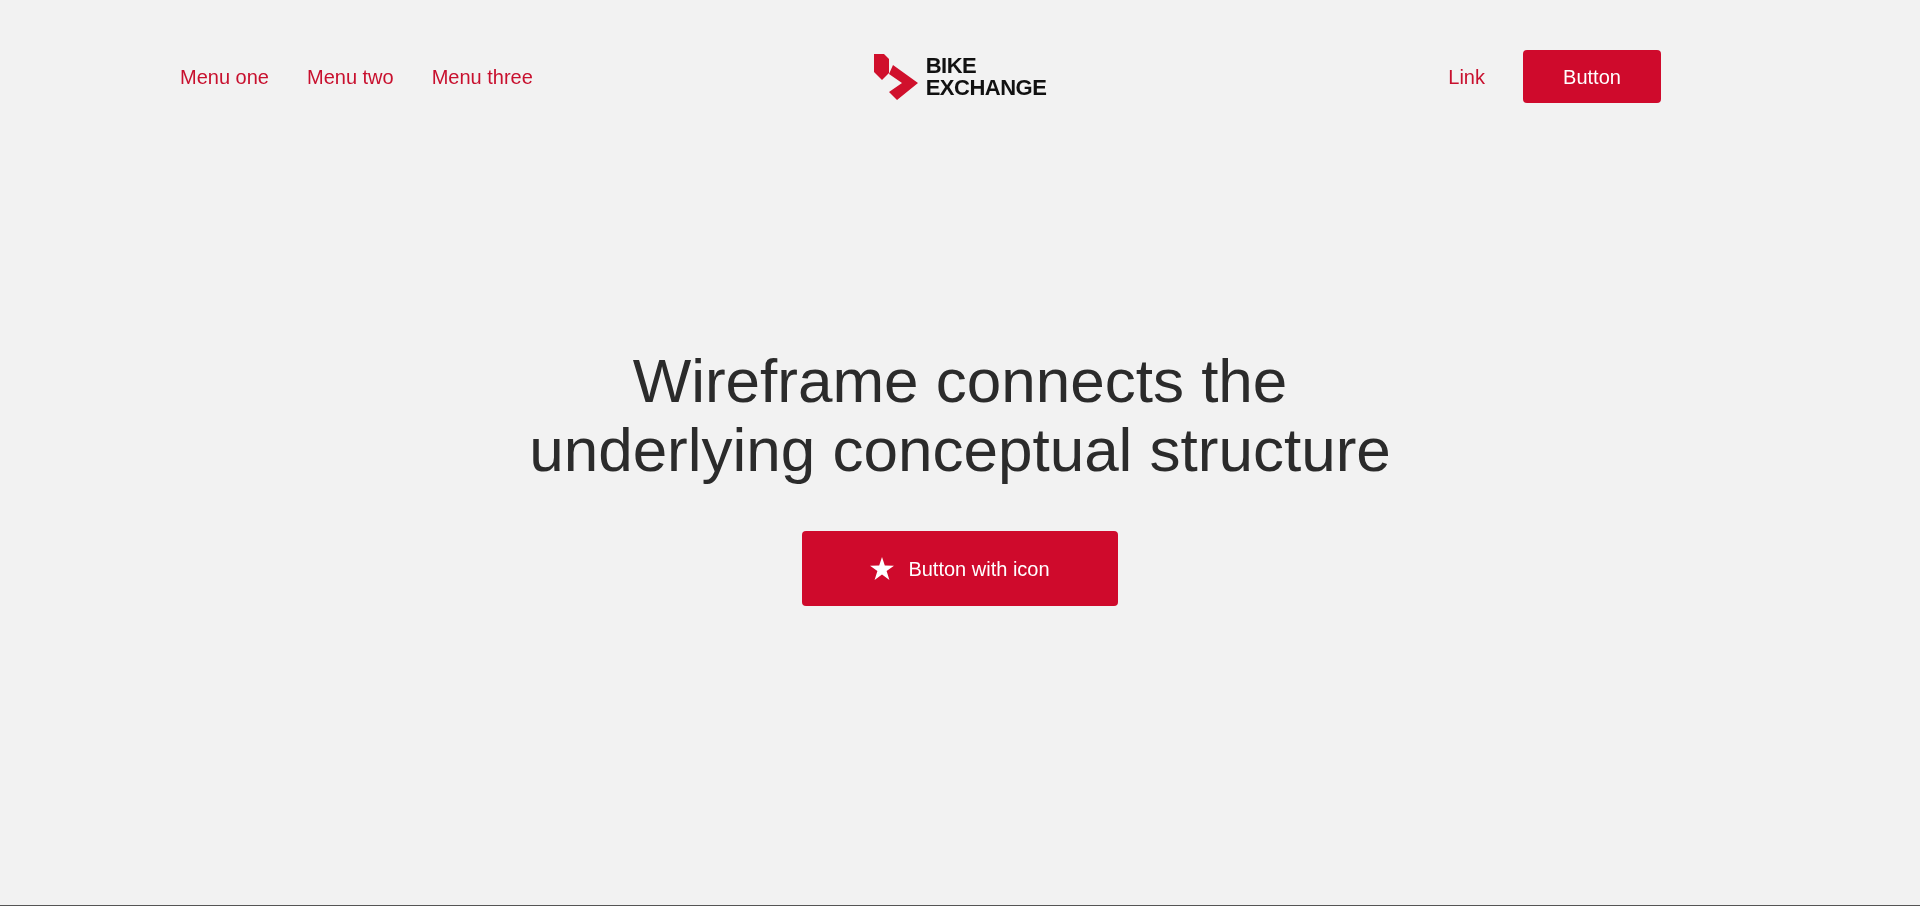  Describe the element at coordinates (882, 568) in the screenshot. I see `star-icon` at that location.